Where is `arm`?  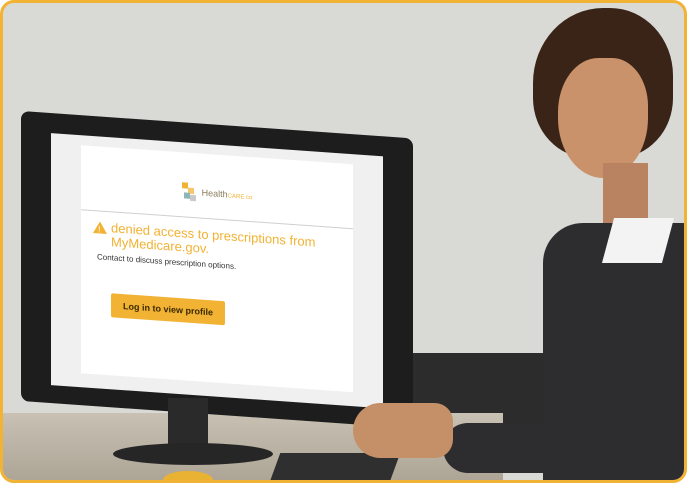
arm is located at coordinates (513, 448).